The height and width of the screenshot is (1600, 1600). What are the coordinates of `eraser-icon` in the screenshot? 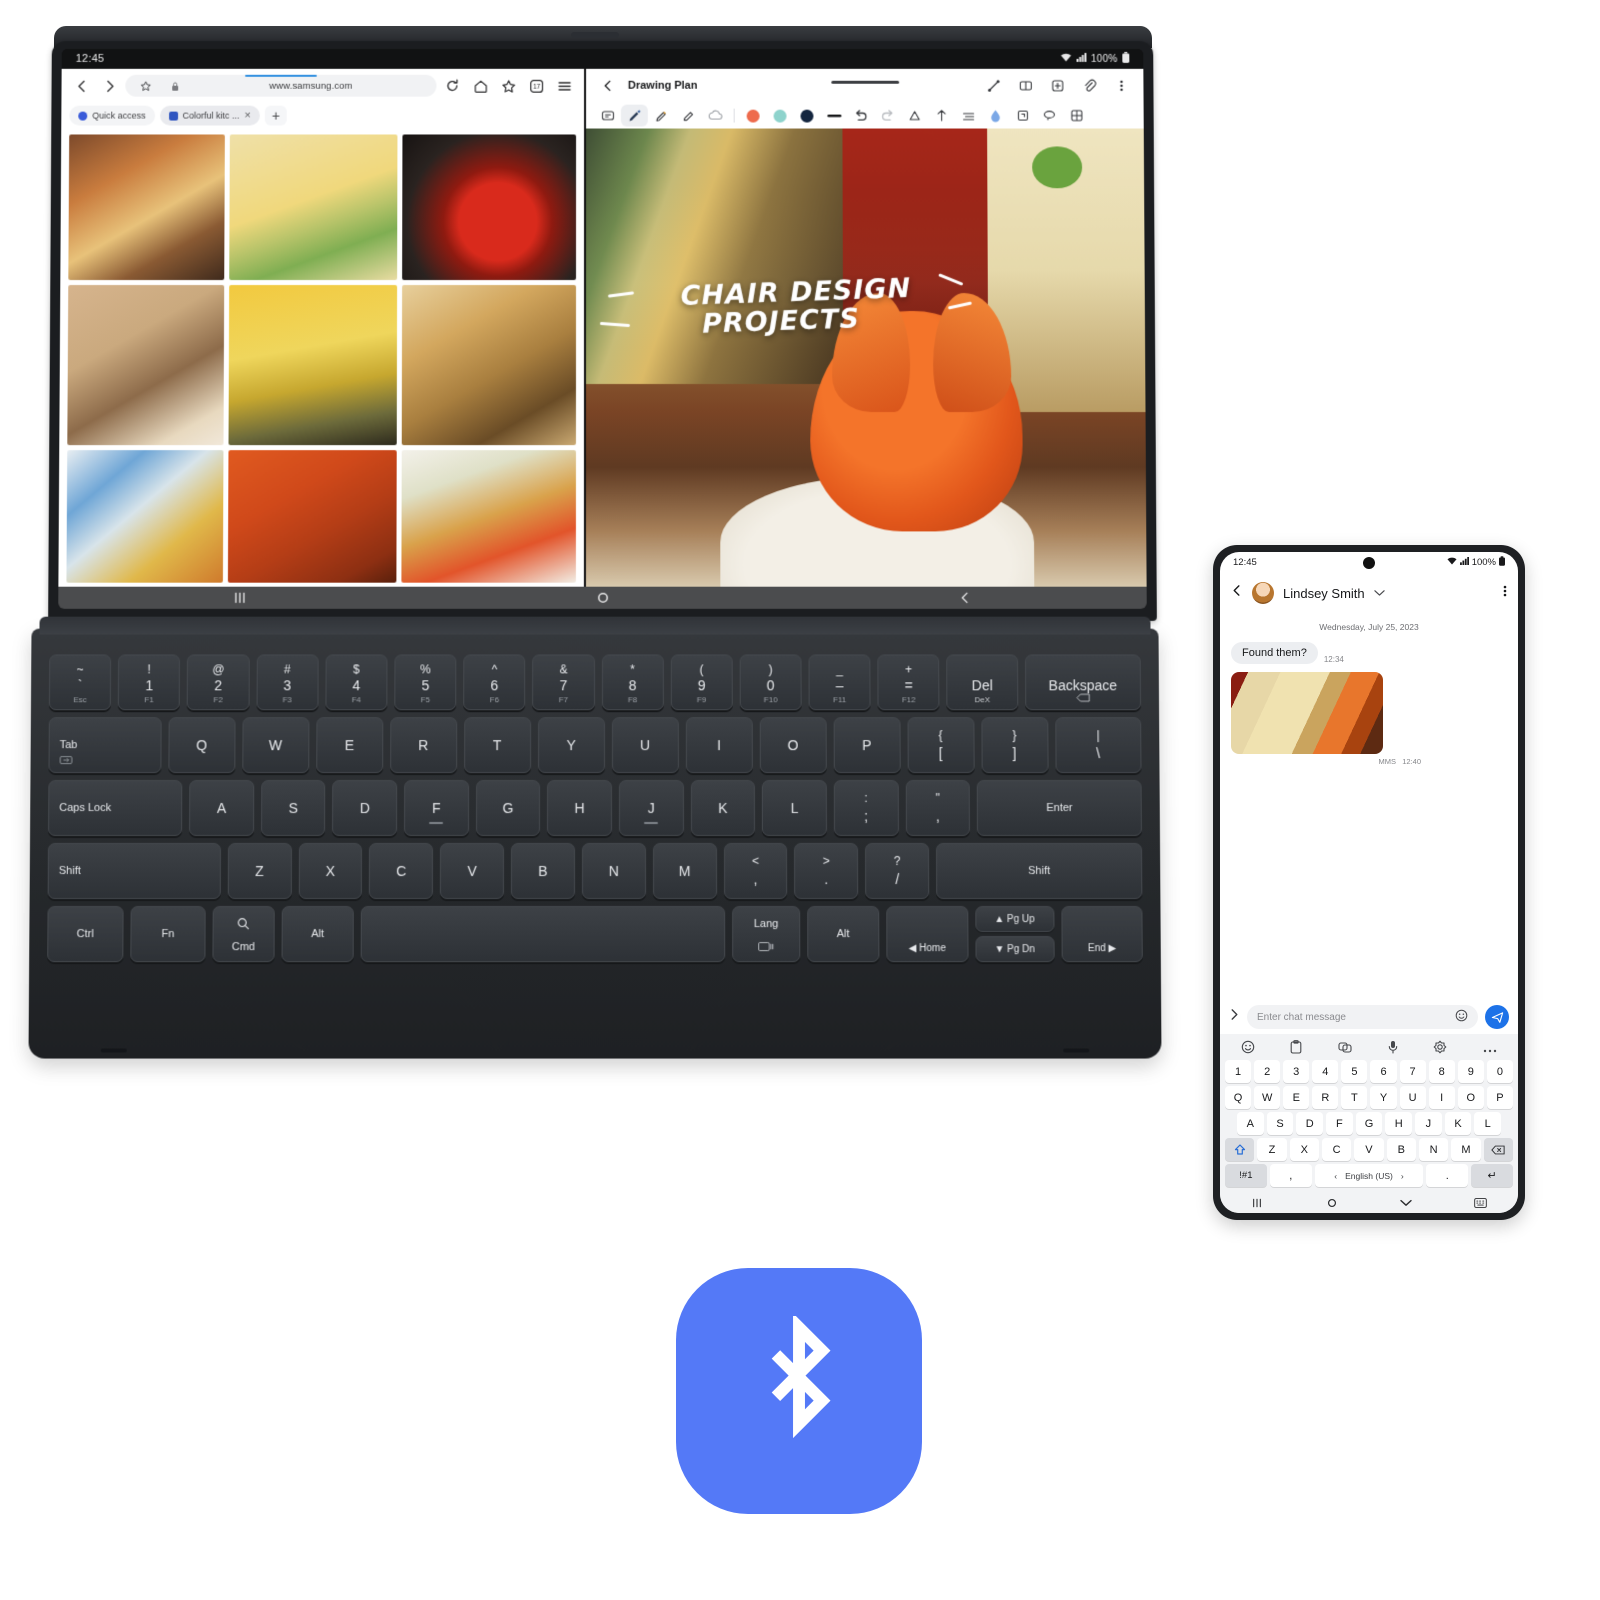 It's located at (688, 116).